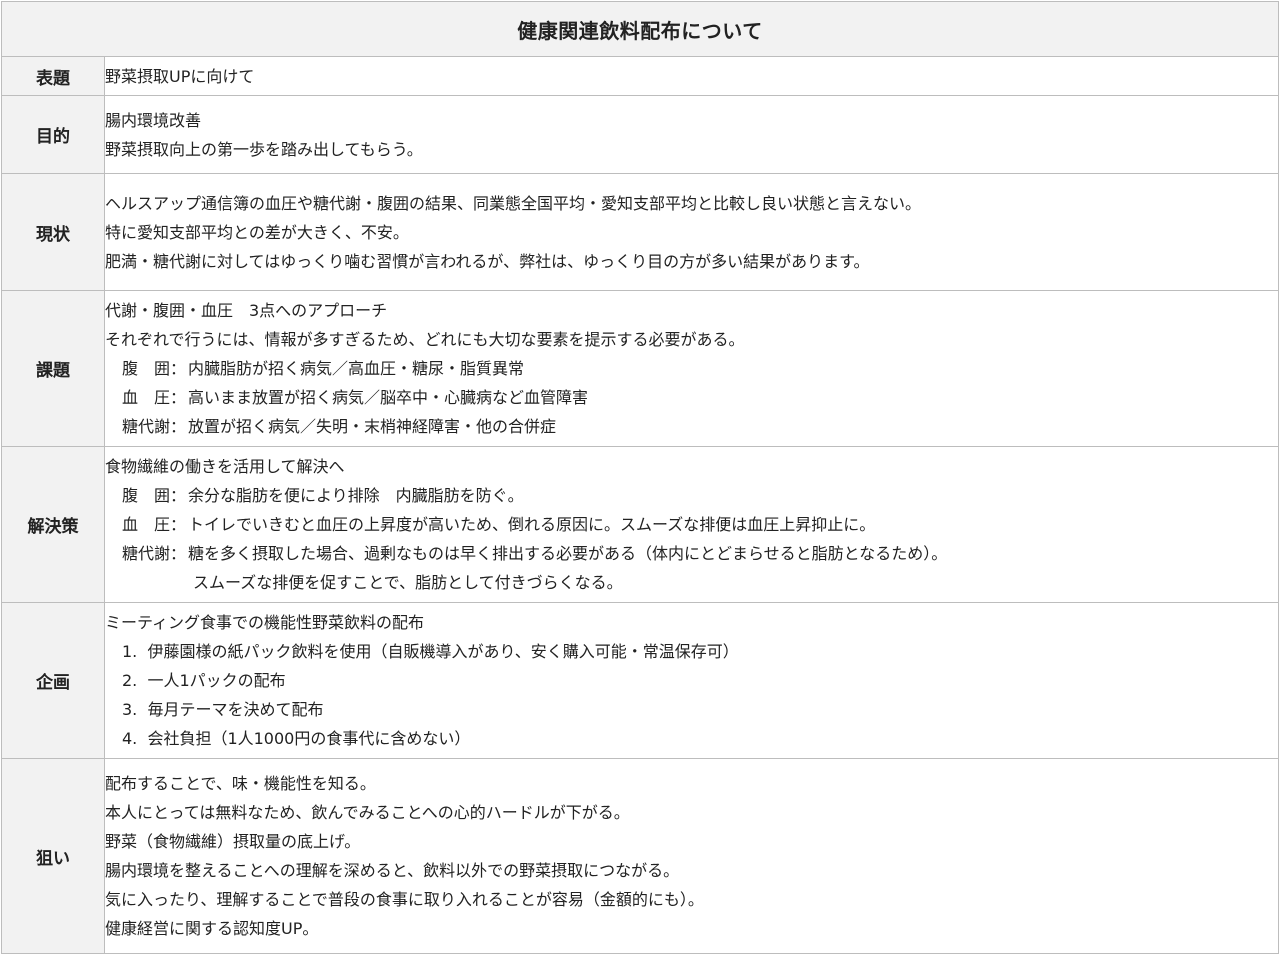  Describe the element at coordinates (53, 856) in the screenshot. I see `row-label-aim: 狙い` at that location.